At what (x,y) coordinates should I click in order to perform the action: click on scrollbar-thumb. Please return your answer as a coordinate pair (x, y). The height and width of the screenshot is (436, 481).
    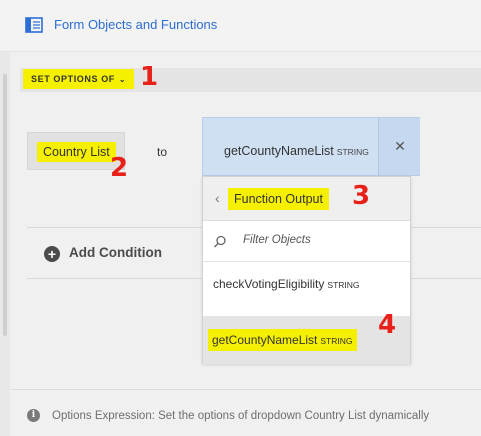
    Looking at the image, I should click on (5, 205).